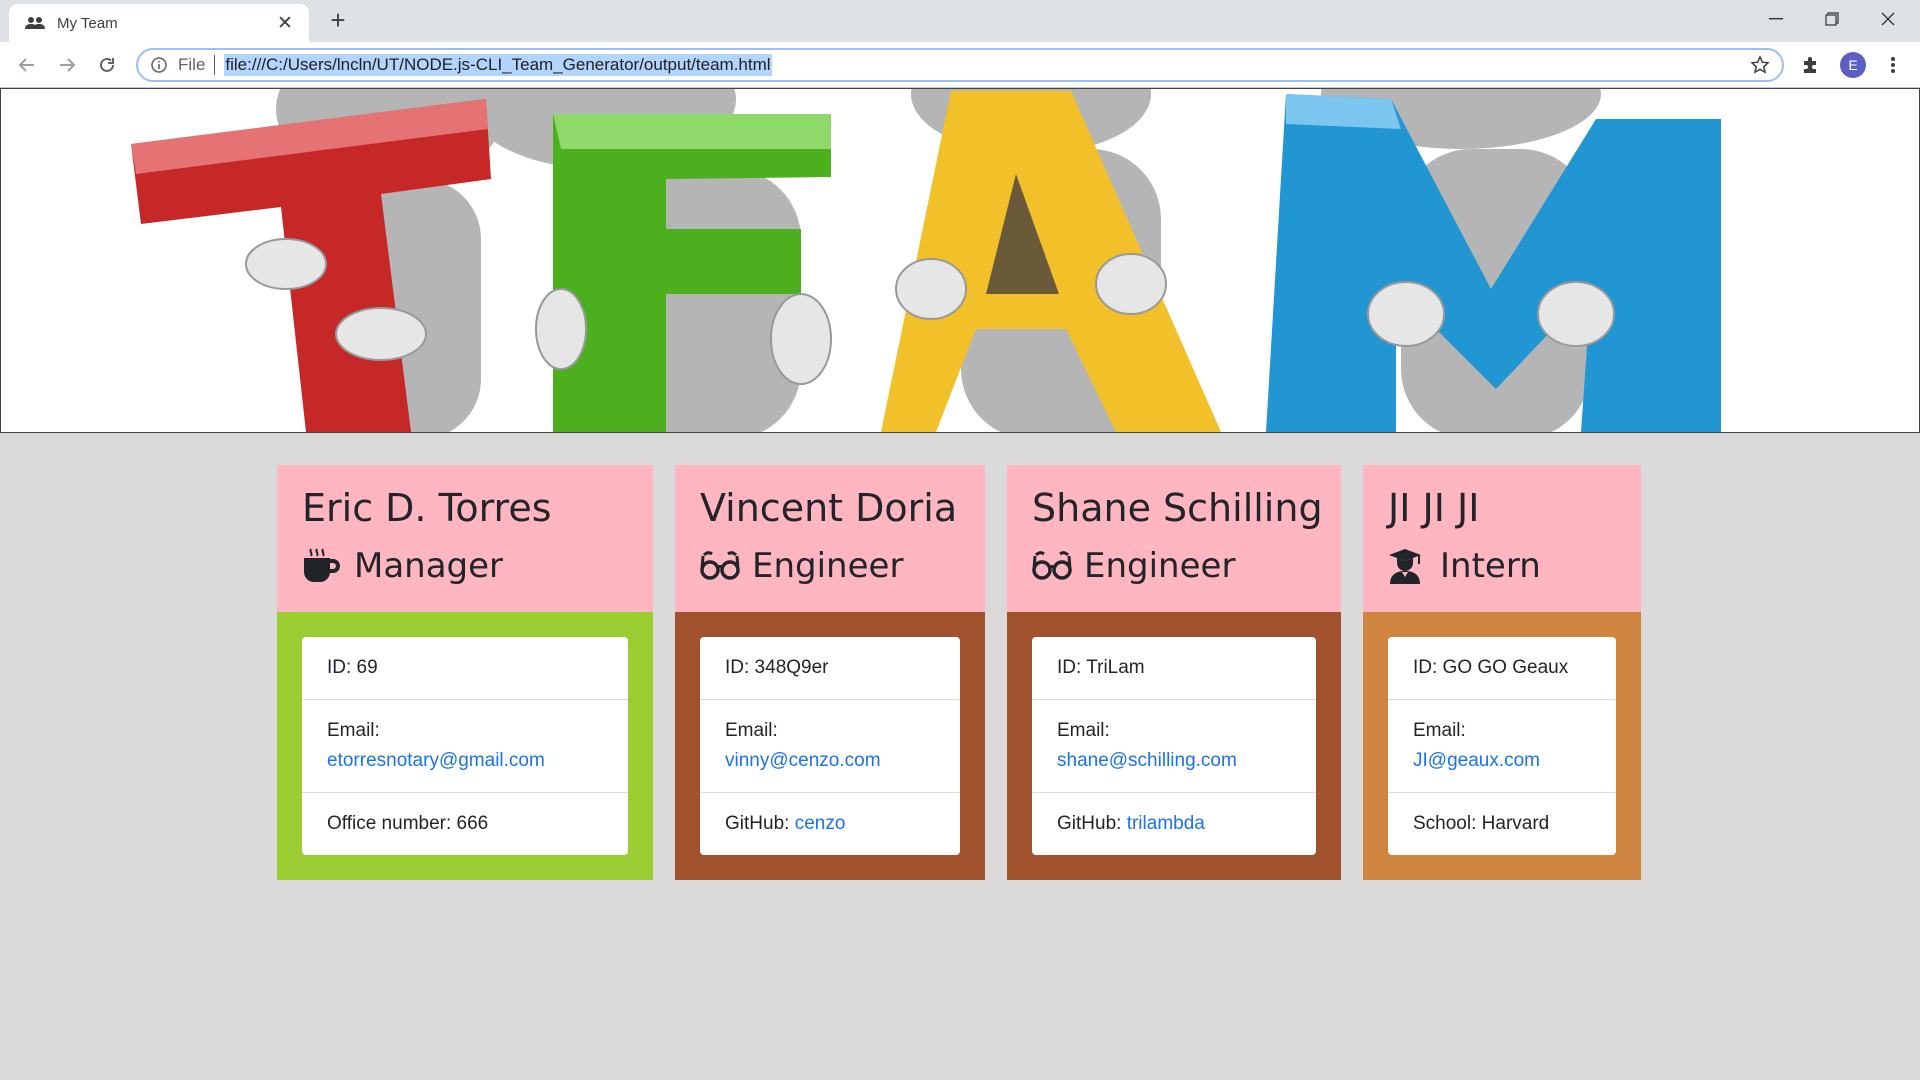 The height and width of the screenshot is (1080, 1920). I want to click on bookmark-star-icon, so click(1760, 65).